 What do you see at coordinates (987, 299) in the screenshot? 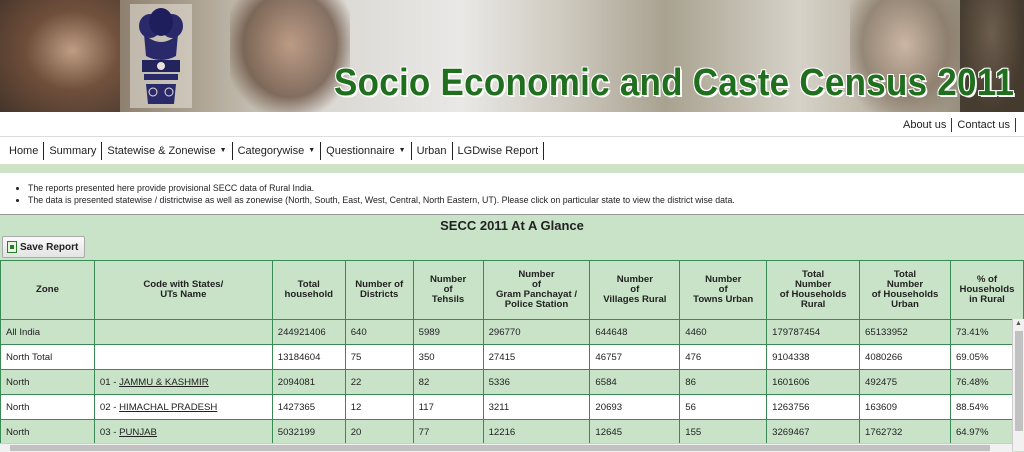
I see `column-header-line: in Rural` at bounding box center [987, 299].